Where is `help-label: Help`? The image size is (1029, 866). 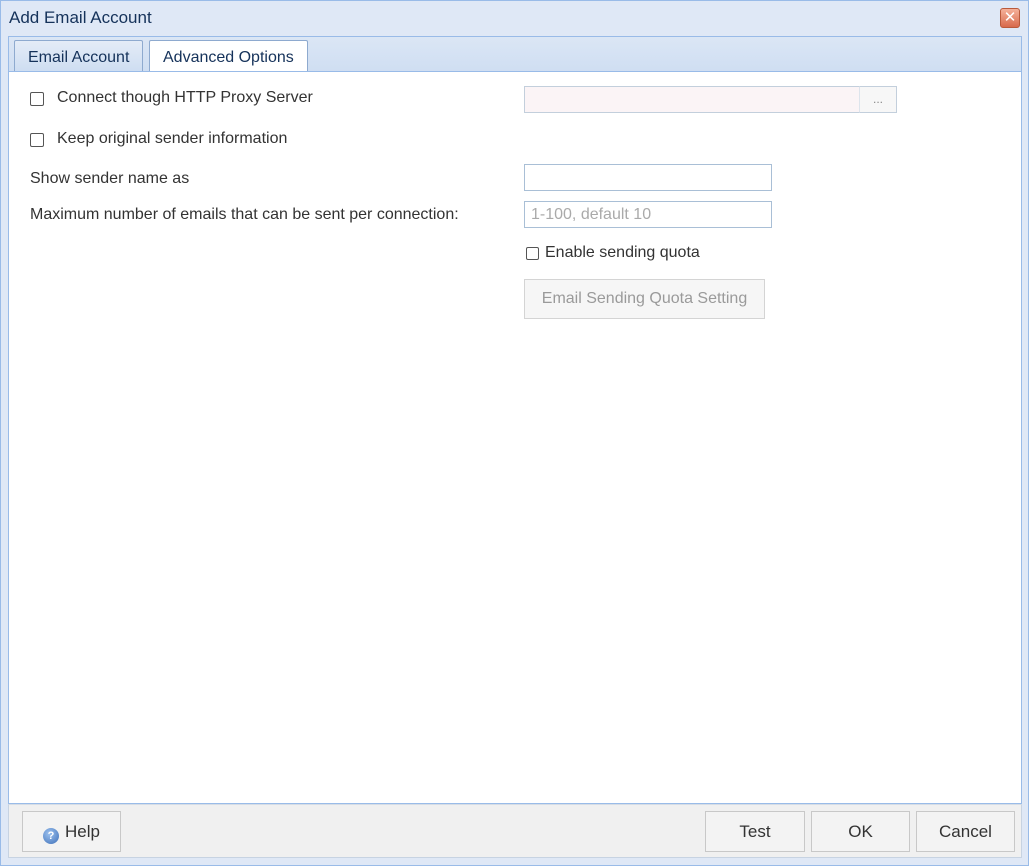
help-label: Help is located at coordinates (82, 831).